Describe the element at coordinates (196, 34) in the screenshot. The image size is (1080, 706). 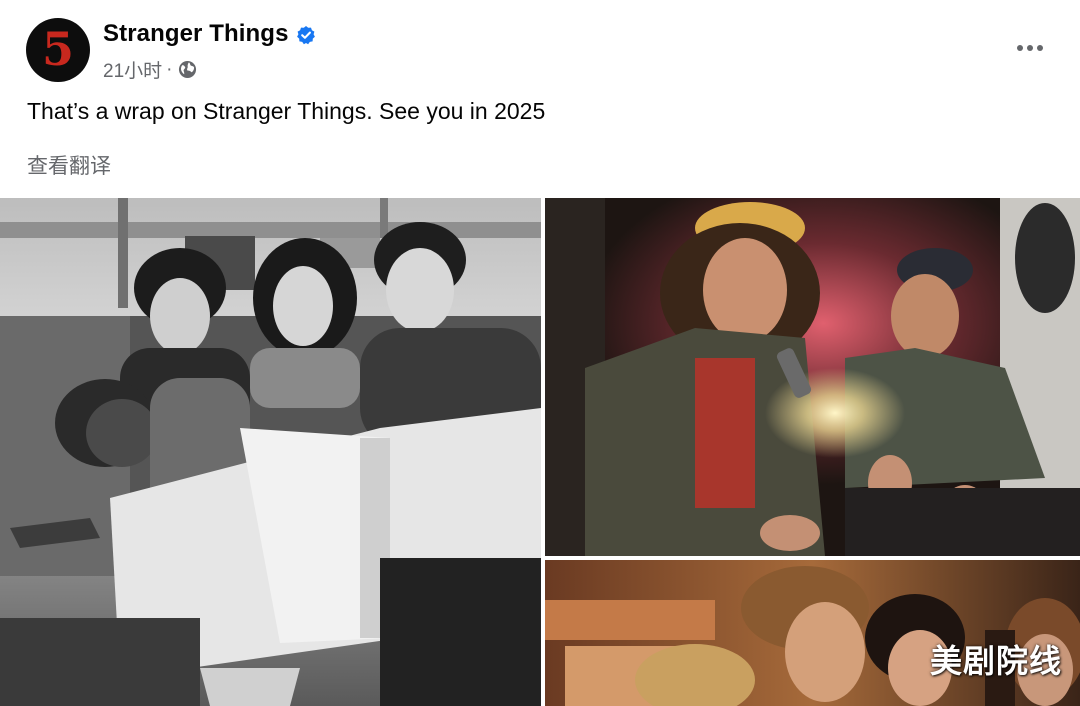
I see `page-name-link: Stranger Things` at that location.